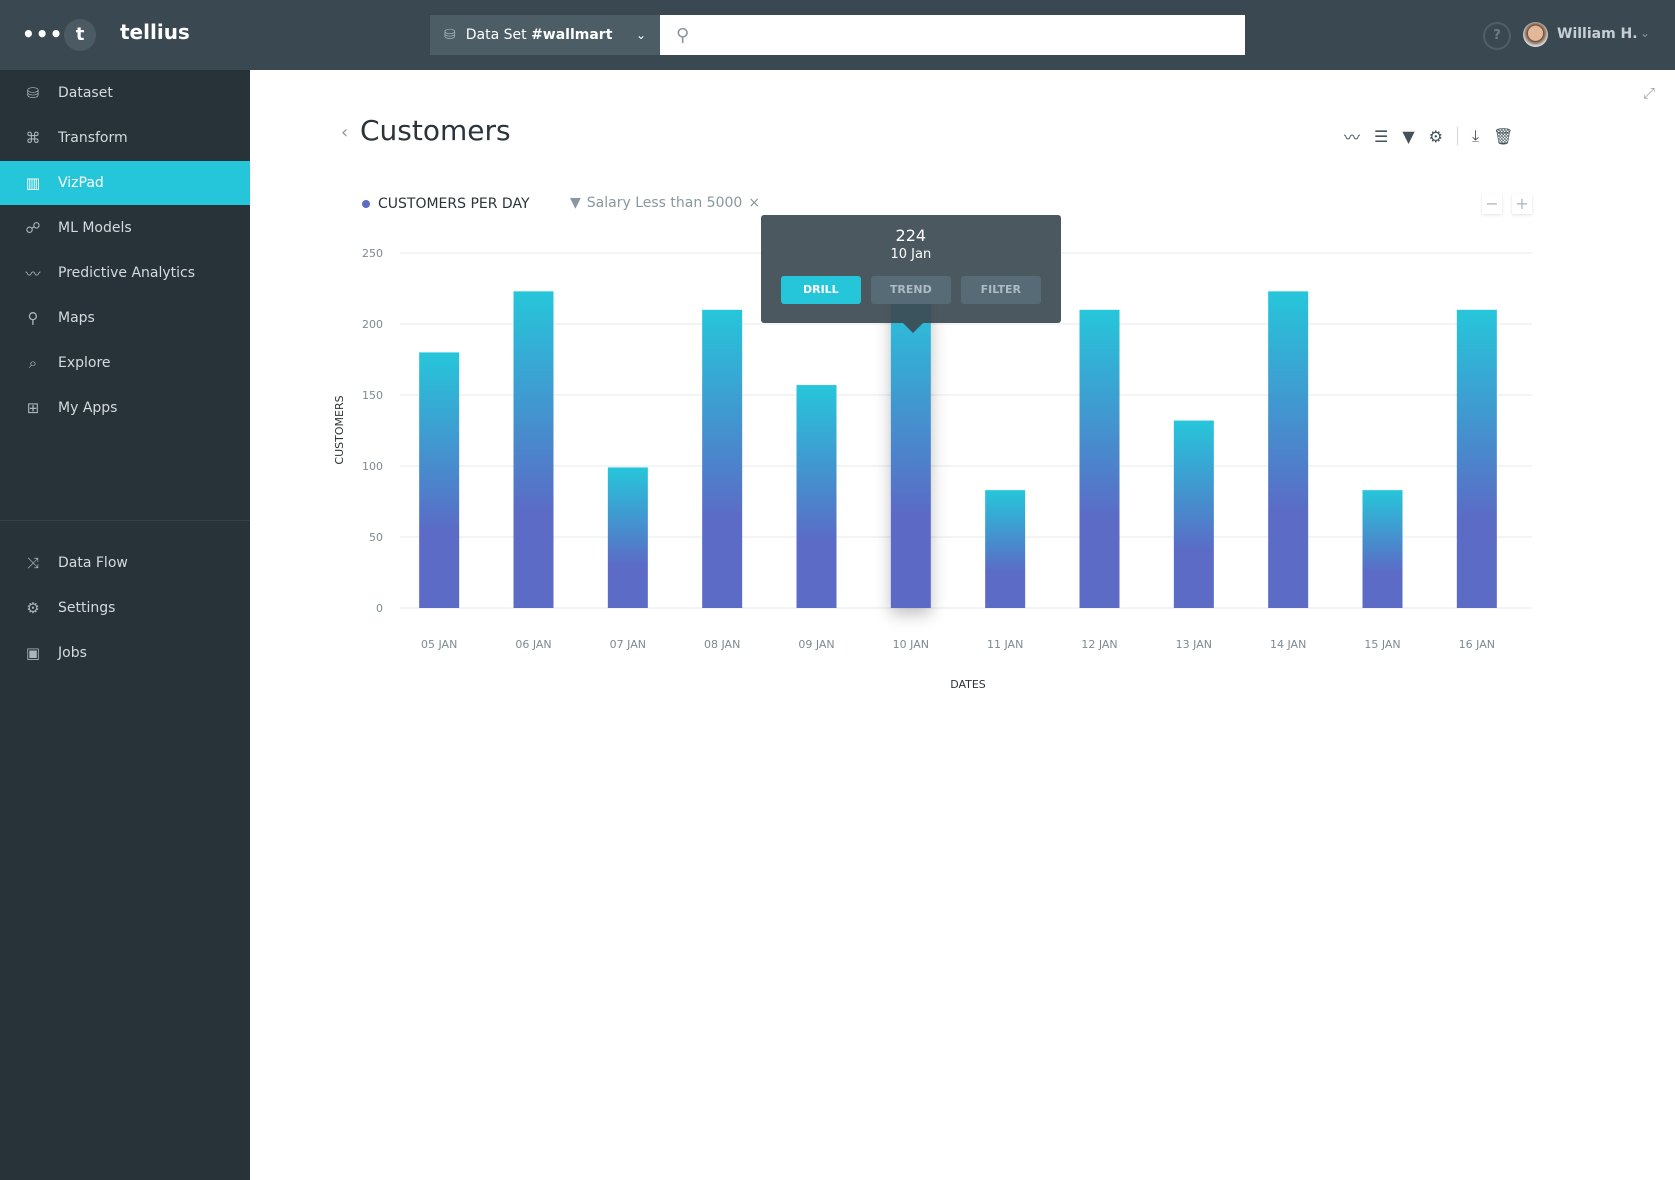 The height and width of the screenshot is (1180, 1675). What do you see at coordinates (1005, 644) in the screenshot?
I see `x-tick-label: 11 JAN` at bounding box center [1005, 644].